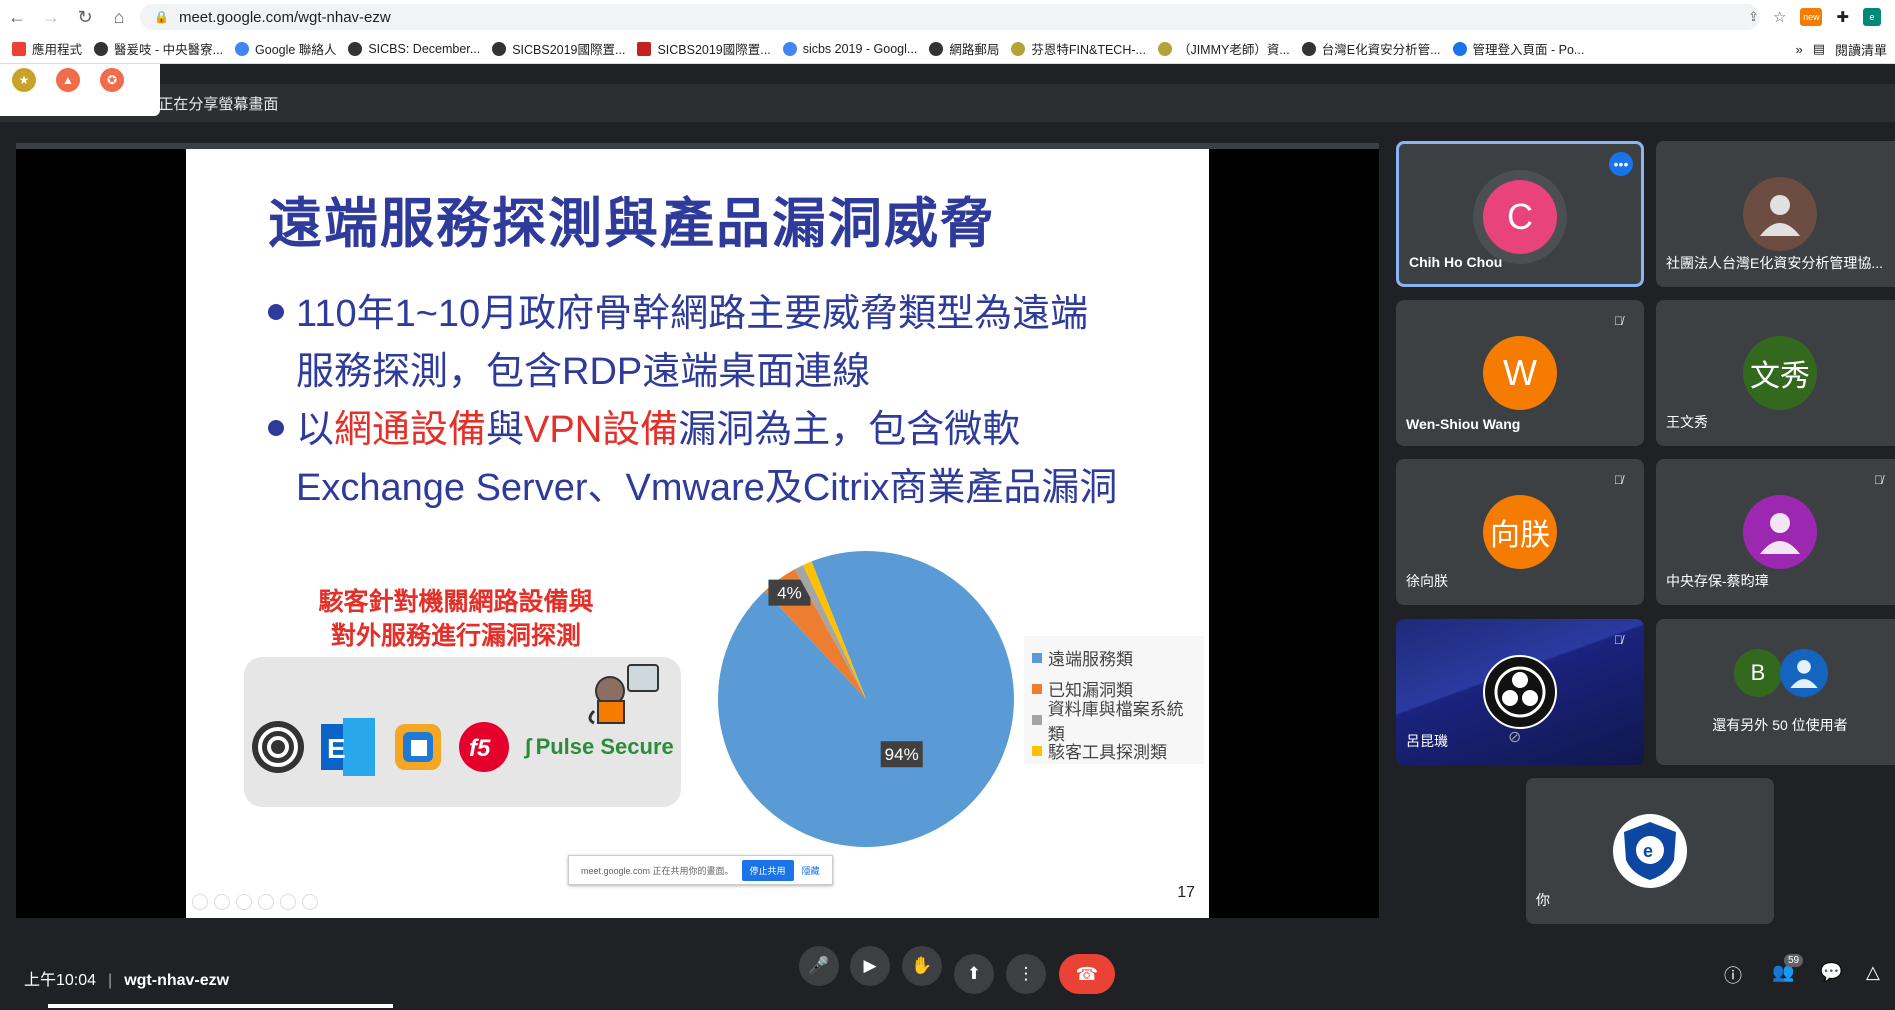 Image resolution: width=1895 pixels, height=1010 pixels. Describe the element at coordinates (528, 746) in the screenshot. I see `pulse-icon: ʃ` at that location.